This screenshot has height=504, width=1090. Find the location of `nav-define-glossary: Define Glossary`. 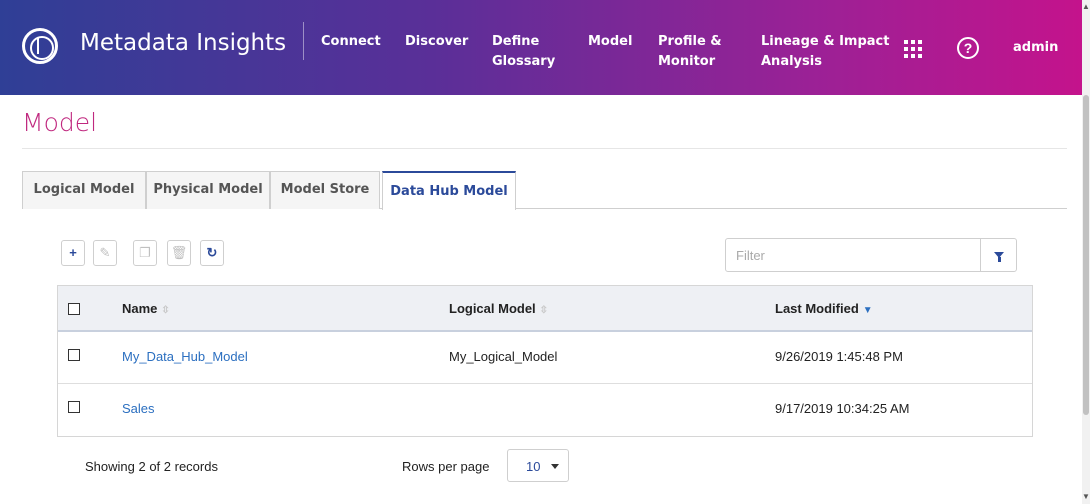

nav-define-glossary: Define Glossary is located at coordinates (523, 52).